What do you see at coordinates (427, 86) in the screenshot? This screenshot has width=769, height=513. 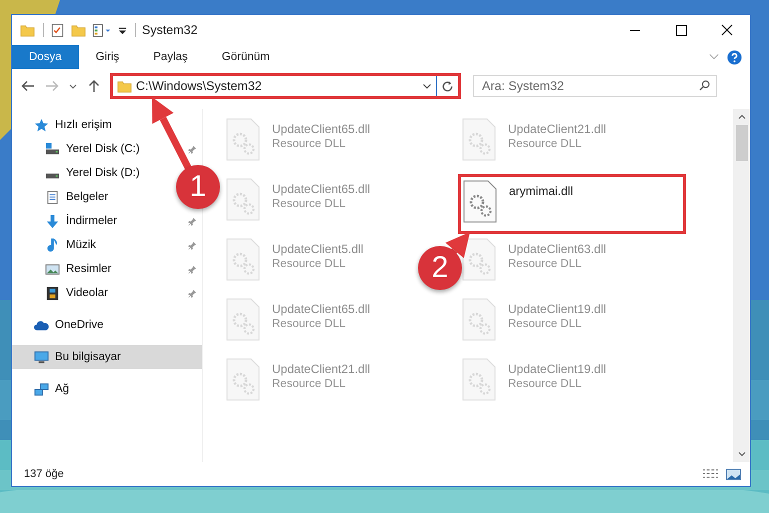 I see `caret-icon` at bounding box center [427, 86].